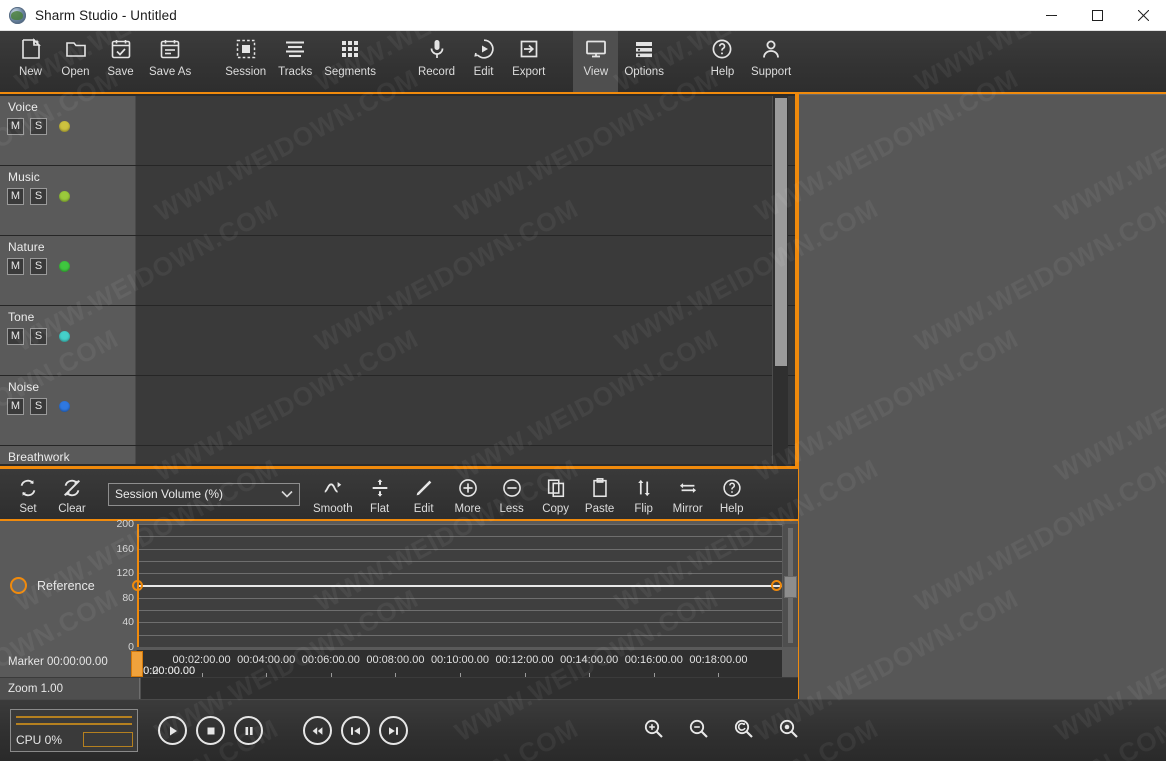  I want to click on skip-next-icon, so click(393, 730).